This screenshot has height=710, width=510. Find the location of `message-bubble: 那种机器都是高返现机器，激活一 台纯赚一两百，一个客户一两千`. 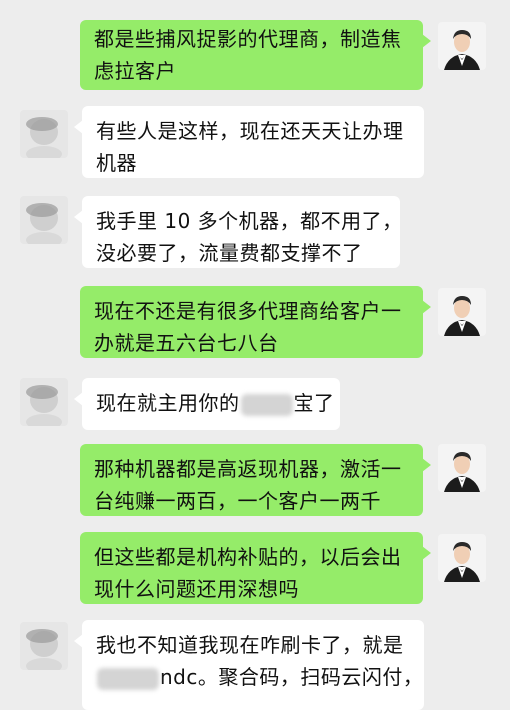

message-bubble: 那种机器都是高返现机器，激活一 台纯赚一两百，一个客户一两千 is located at coordinates (255, 480).